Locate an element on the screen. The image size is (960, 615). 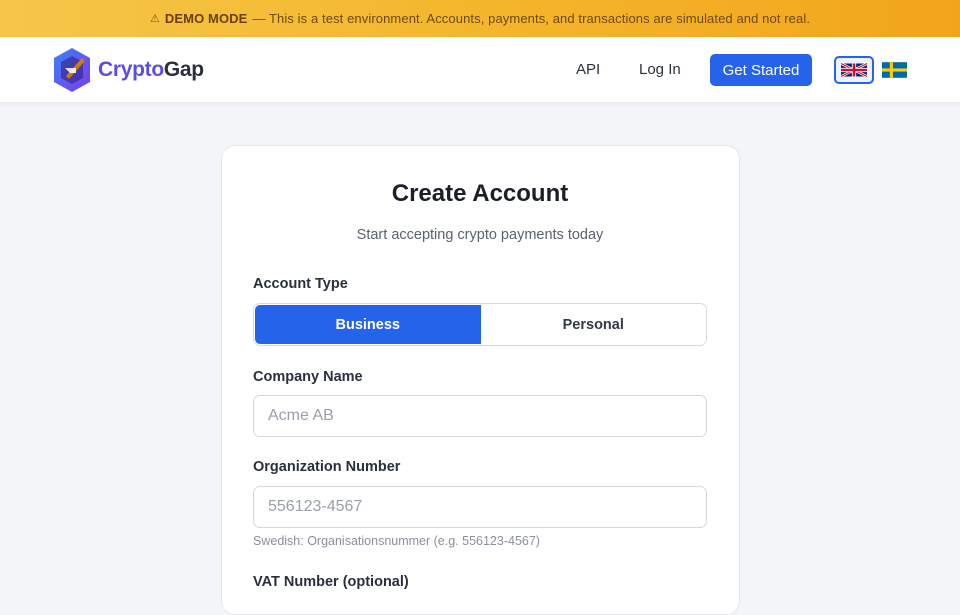
demo-mode-label: DEMO MODE is located at coordinates (206, 18).